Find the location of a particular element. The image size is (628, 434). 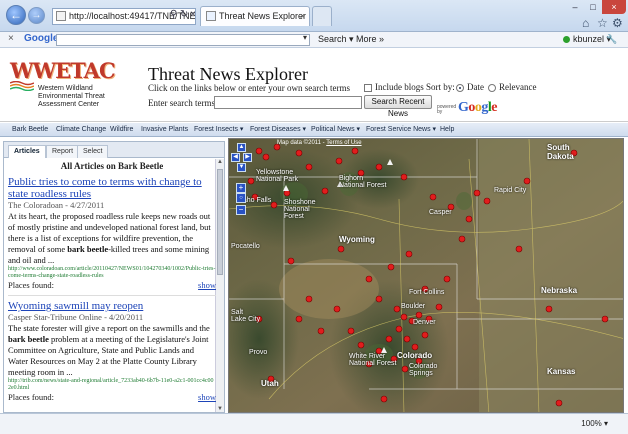

map-label-salt-lake-city: Salt Lake City is located at coordinates (246, 316).